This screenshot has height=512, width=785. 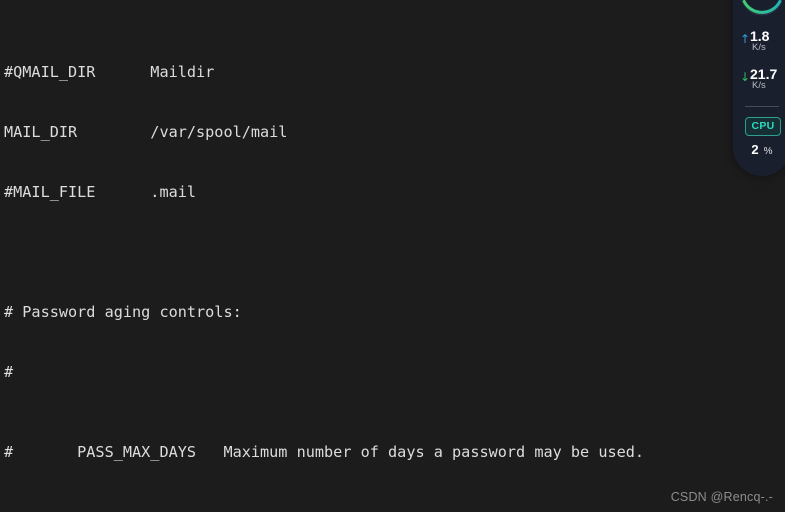 I want to click on terminal-line: #QMAIL_DIR Maildir, so click(x=394, y=72).